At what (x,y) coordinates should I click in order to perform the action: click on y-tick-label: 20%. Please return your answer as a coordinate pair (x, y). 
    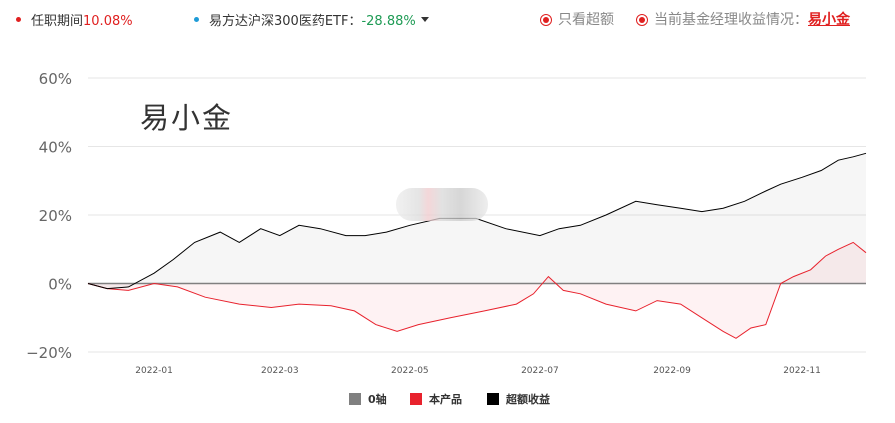
    Looking at the image, I should click on (55, 216).